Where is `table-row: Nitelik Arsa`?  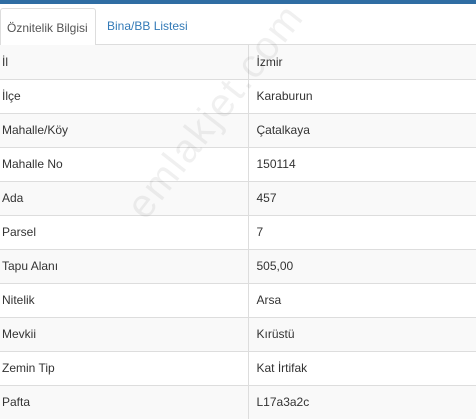
table-row: Nitelik Arsa is located at coordinates (238, 299).